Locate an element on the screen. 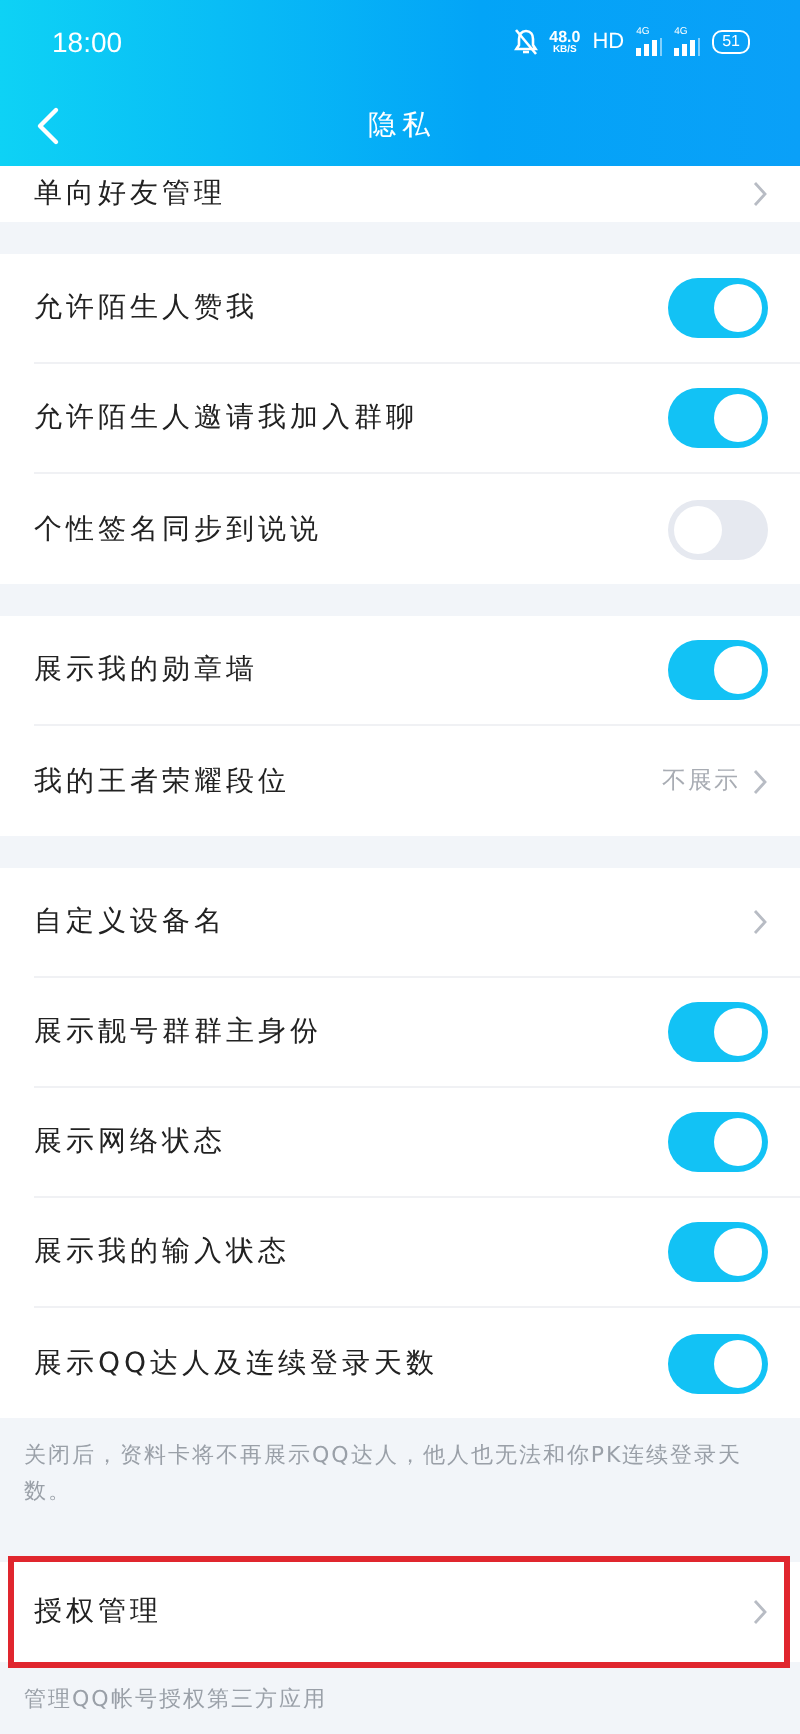 The height and width of the screenshot is (1734, 800). setting-label: 展示QQ达人及连续登录天数 is located at coordinates (236, 1363).